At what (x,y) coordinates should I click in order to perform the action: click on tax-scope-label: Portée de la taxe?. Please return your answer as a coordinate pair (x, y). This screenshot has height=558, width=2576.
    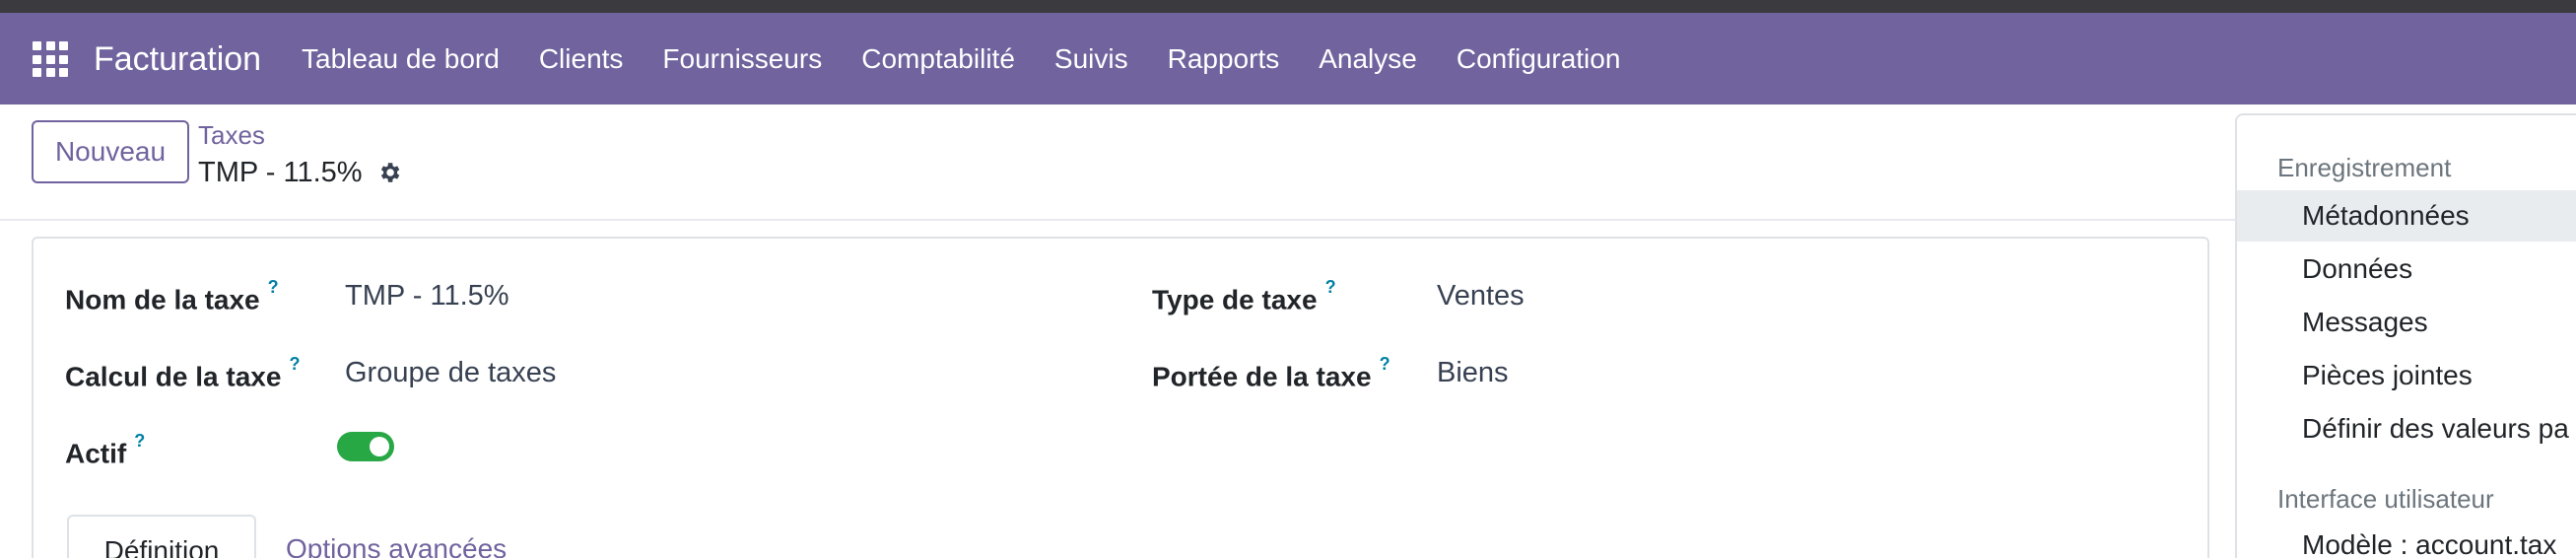
    Looking at the image, I should click on (1271, 373).